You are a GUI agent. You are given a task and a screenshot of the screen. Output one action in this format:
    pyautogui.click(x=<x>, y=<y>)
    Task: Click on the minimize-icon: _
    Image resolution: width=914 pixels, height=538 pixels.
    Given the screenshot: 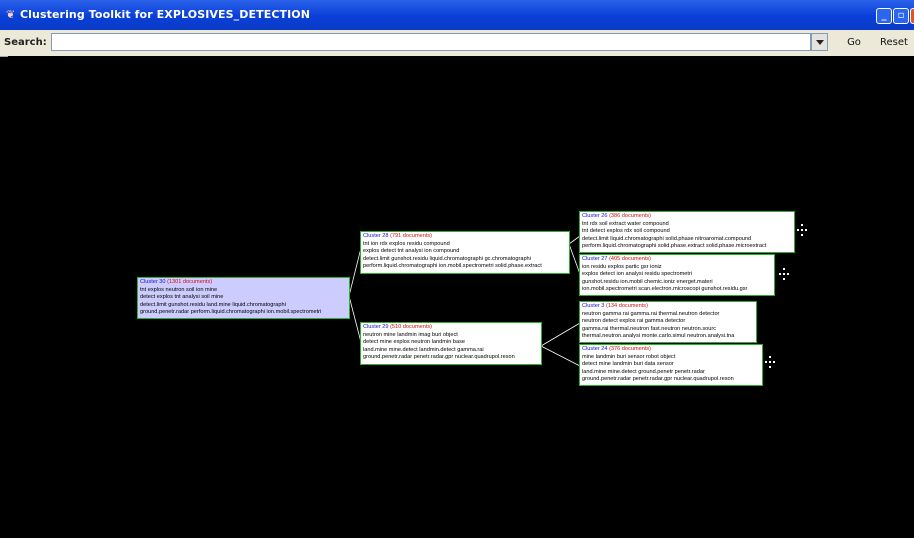 What is the action you would take?
    pyautogui.click(x=884, y=16)
    